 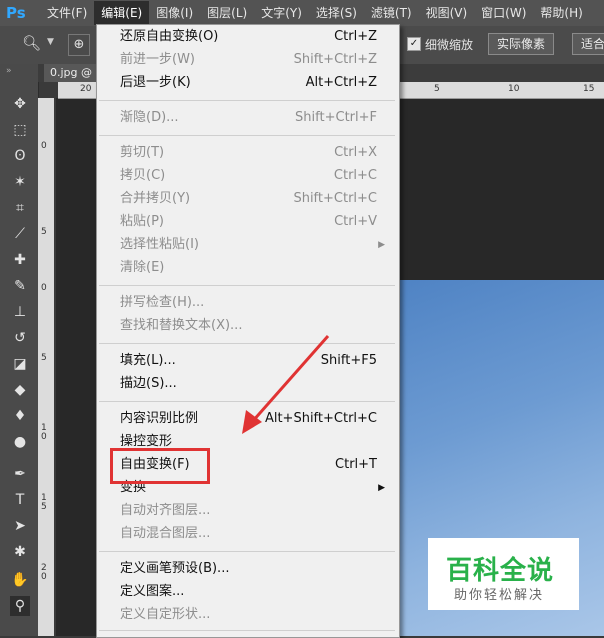 What do you see at coordinates (142, 152) in the screenshot?
I see `menu-item-label: 剪切(T)` at bounding box center [142, 152].